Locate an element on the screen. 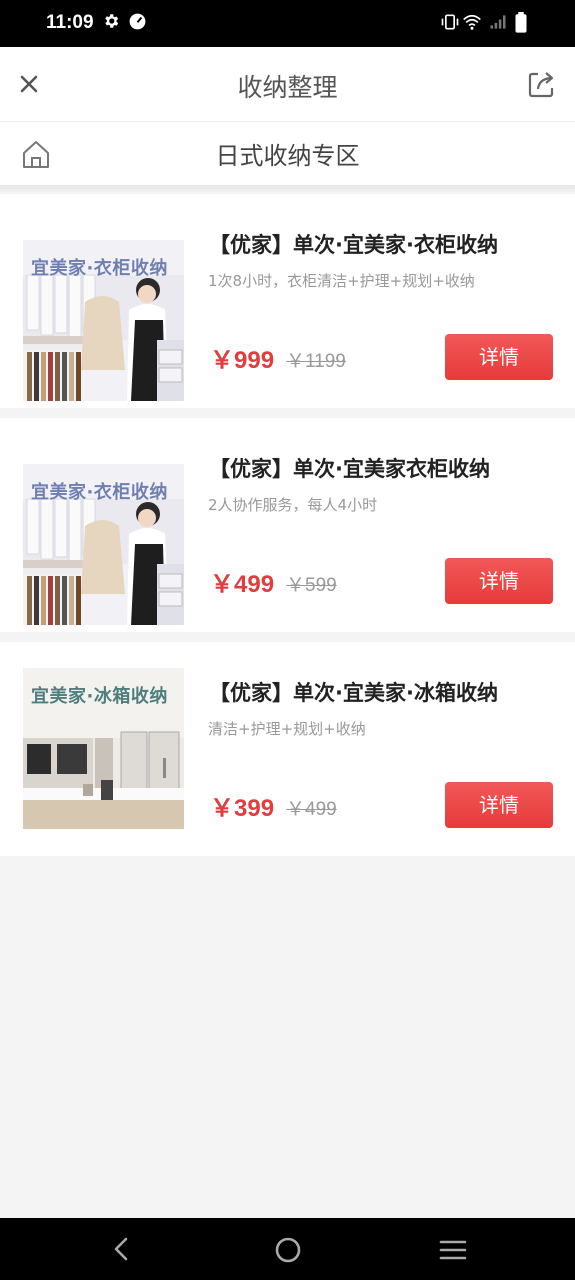 The height and width of the screenshot is (1280, 575). battery-icon is located at coordinates (521, 22).